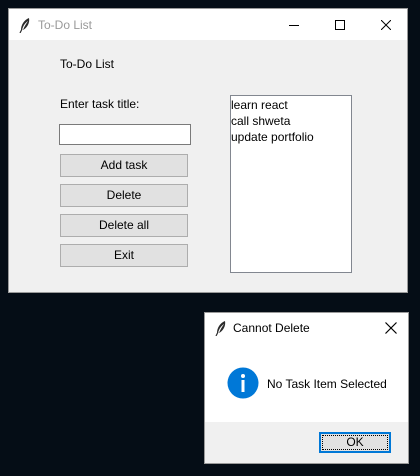 This screenshot has height=476, width=420. Describe the element at coordinates (327, 384) in the screenshot. I see `dialog-message: No Task Item Selected` at that location.